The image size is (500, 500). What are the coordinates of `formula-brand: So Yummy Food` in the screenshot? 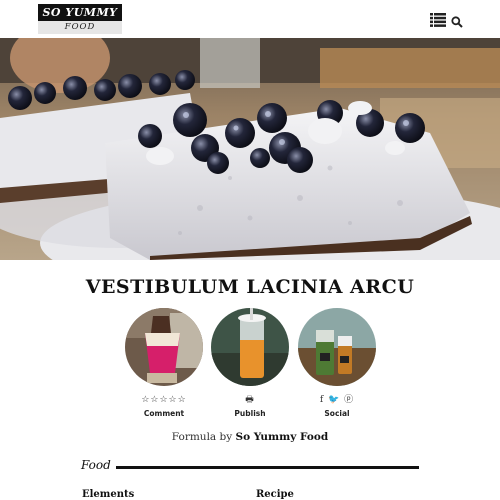 It's located at (282, 437).